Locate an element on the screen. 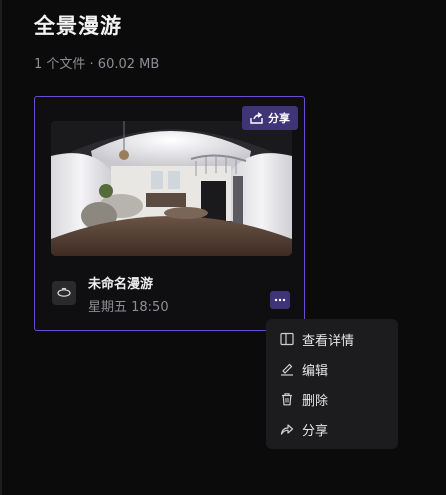 The image size is (446, 495). panorama-icon is located at coordinates (64, 292).